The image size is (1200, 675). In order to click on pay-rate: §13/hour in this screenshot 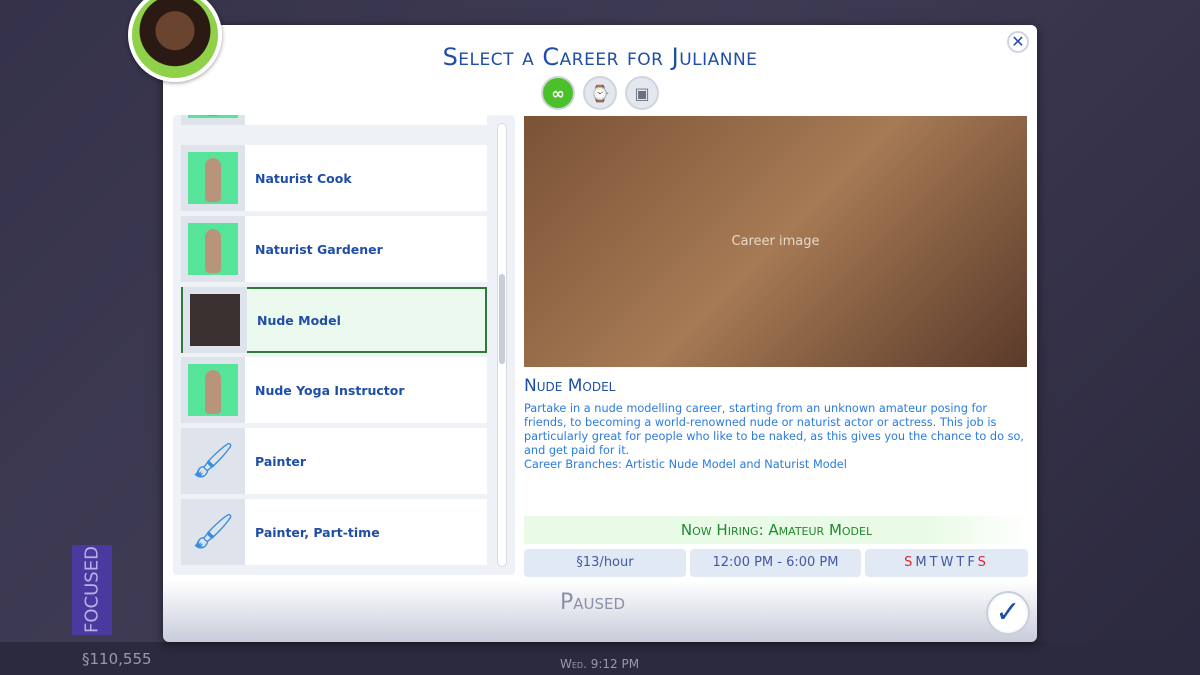, I will do `click(605, 563)`.